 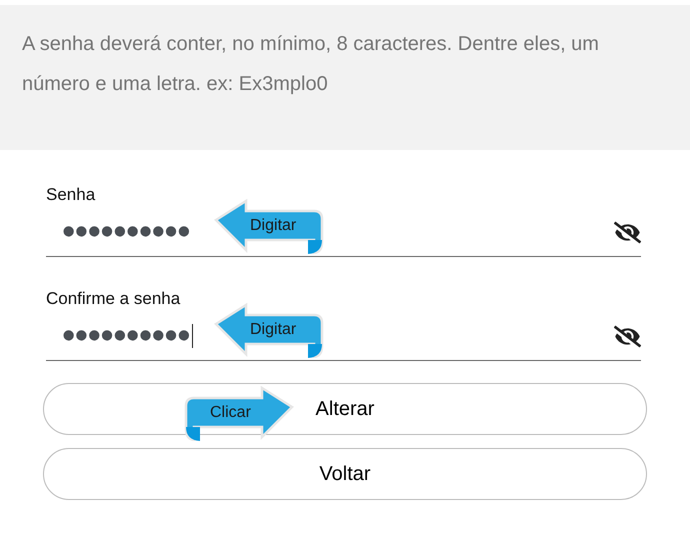 I want to click on field-label: Senha, so click(x=71, y=195).